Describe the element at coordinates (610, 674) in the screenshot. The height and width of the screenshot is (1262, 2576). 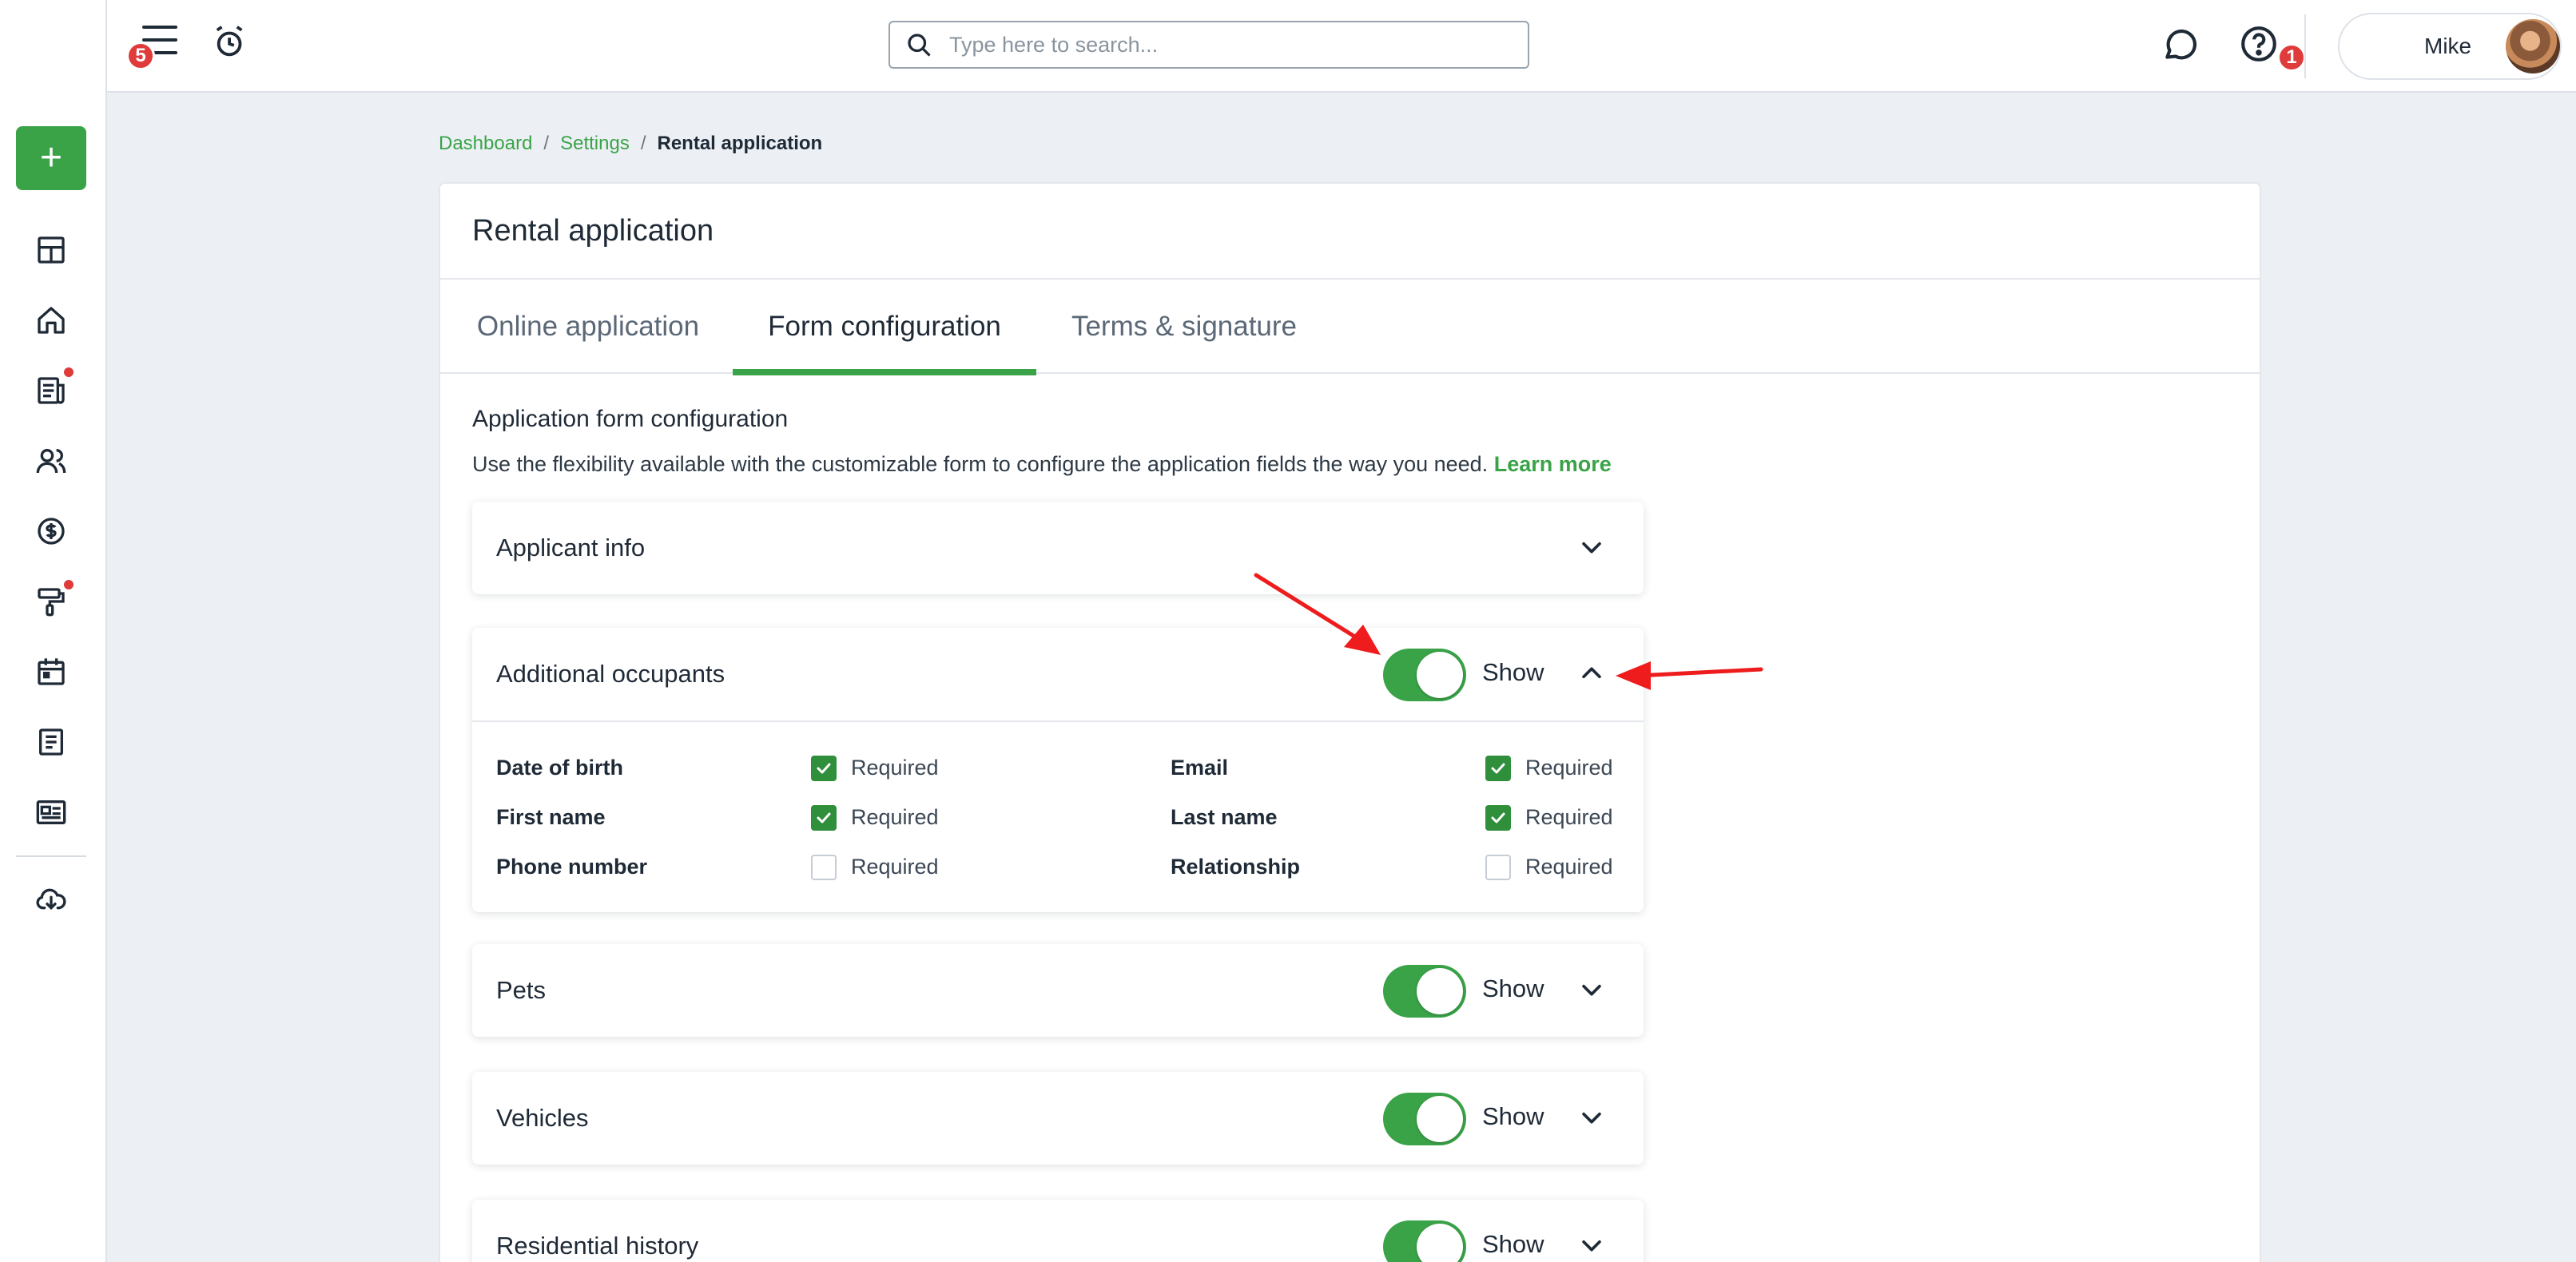
I see `panel-title: Additional occupants` at that location.